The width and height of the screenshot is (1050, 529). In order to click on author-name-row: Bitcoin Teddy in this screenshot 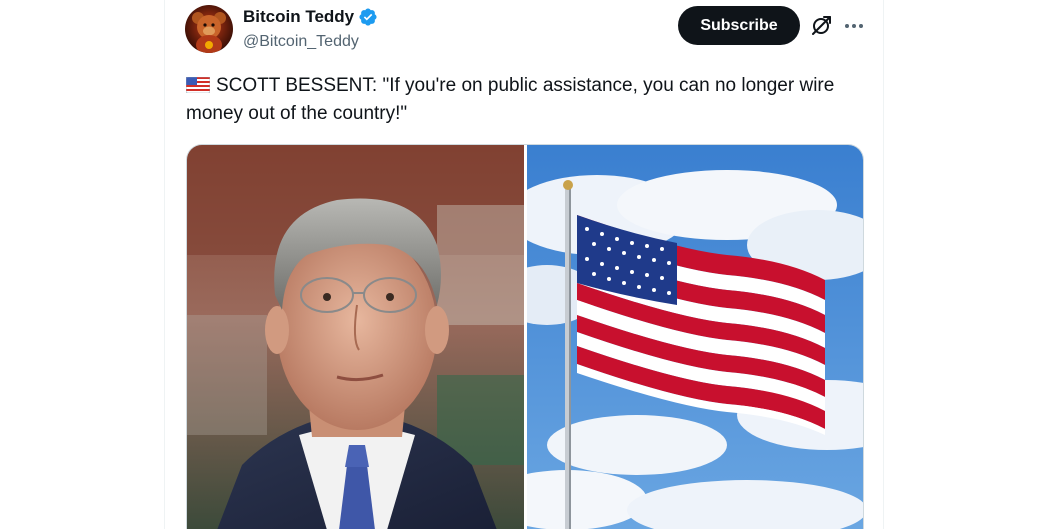, I will do `click(310, 17)`.